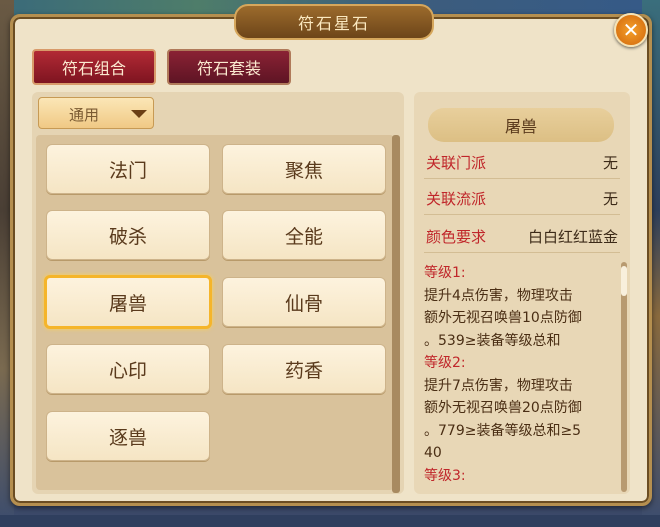 The image size is (660, 527). Describe the element at coordinates (498, 385) in the screenshot. I see `level-line: 提升7点伤害，物理攻击` at that location.